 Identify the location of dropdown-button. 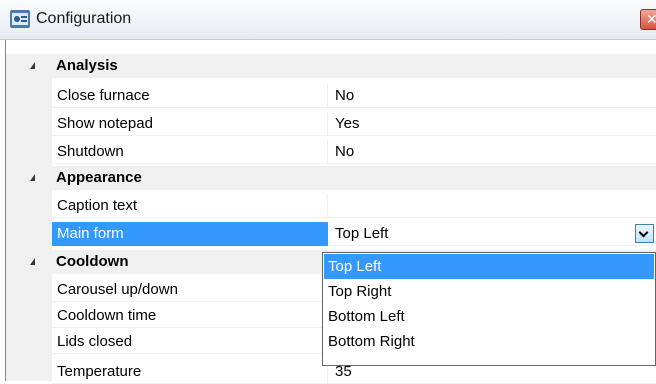
(644, 233).